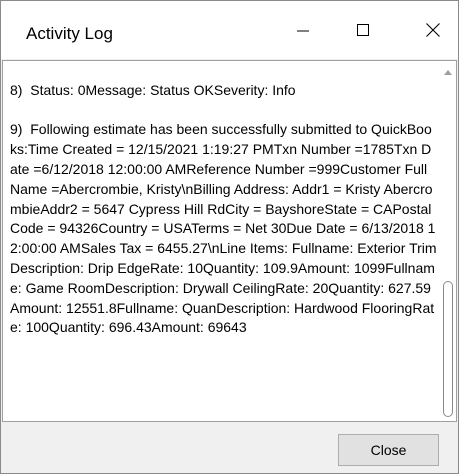 The width and height of the screenshot is (459, 474). Describe the element at coordinates (229, 447) in the screenshot. I see `dialog-footer: Close` at that location.